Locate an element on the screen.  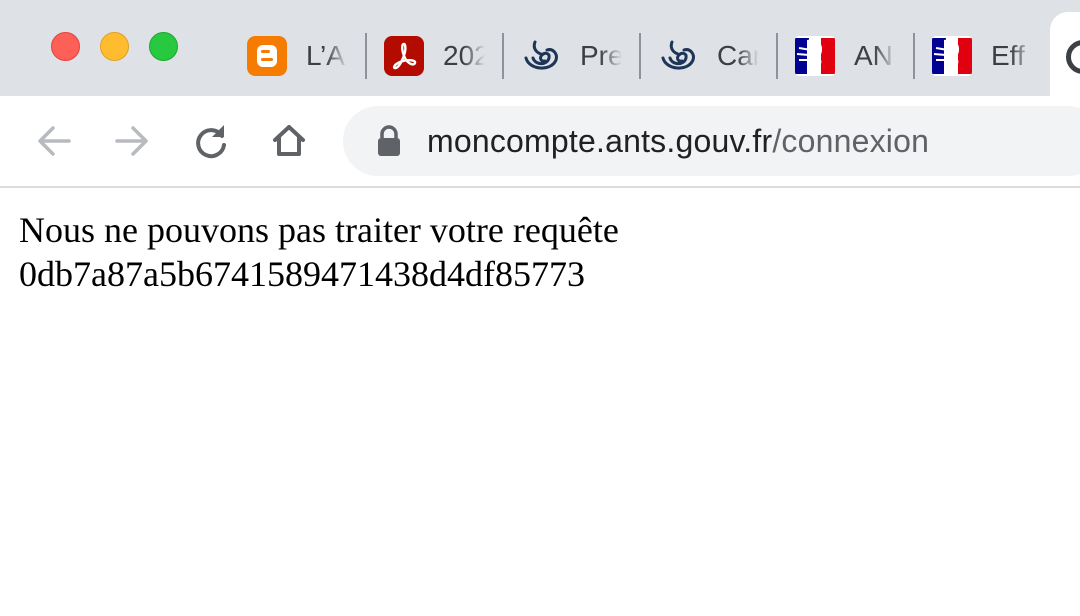
back-arrow-icon is located at coordinates (54, 141).